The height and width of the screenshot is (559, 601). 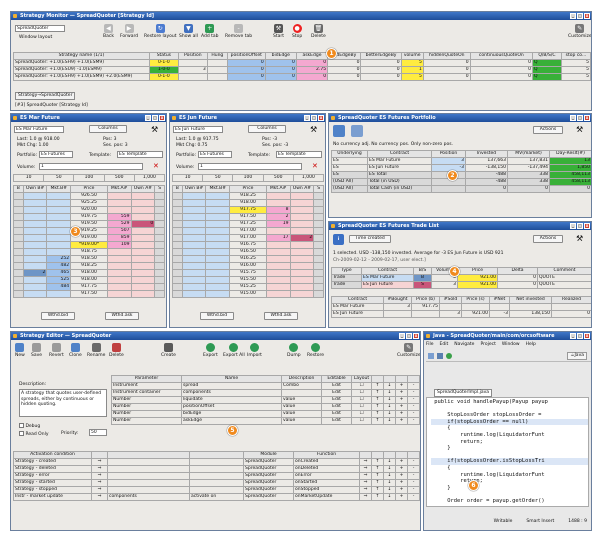 I want to click on col-header: Q/B/S/C, so click(x=547, y=56).